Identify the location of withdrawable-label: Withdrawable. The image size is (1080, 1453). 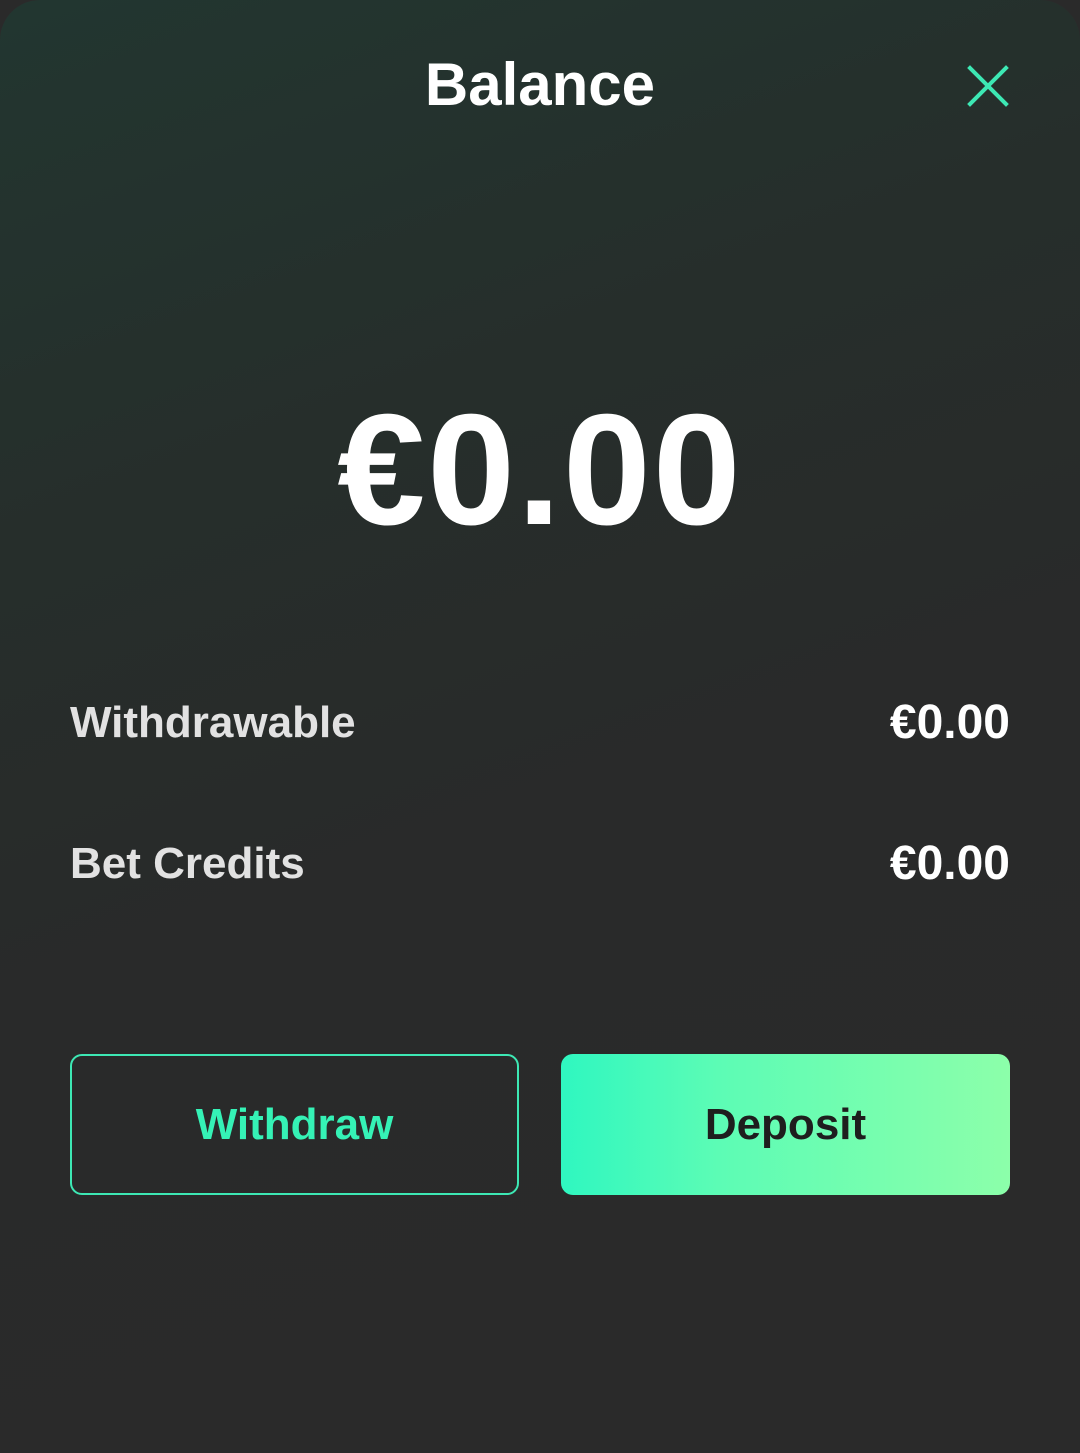
(213, 722).